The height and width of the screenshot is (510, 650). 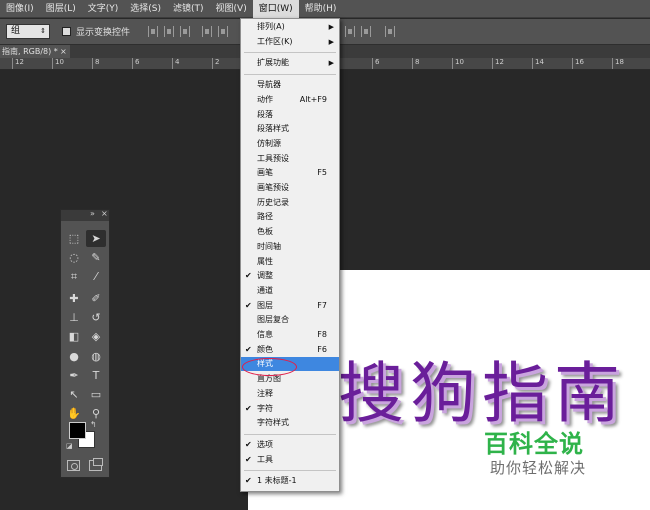 What do you see at coordinates (290, 27) in the screenshot?
I see `window-menu-item: 排列(A) ▶` at bounding box center [290, 27].